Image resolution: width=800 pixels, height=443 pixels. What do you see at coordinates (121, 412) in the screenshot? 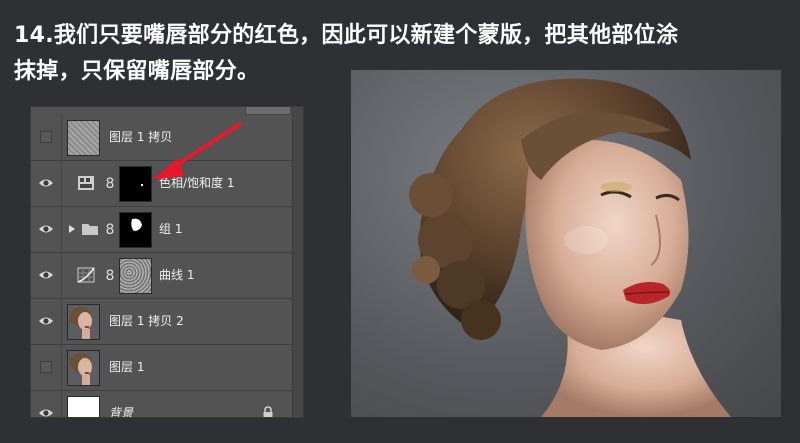
I see `layer-name: 背景` at bounding box center [121, 412].